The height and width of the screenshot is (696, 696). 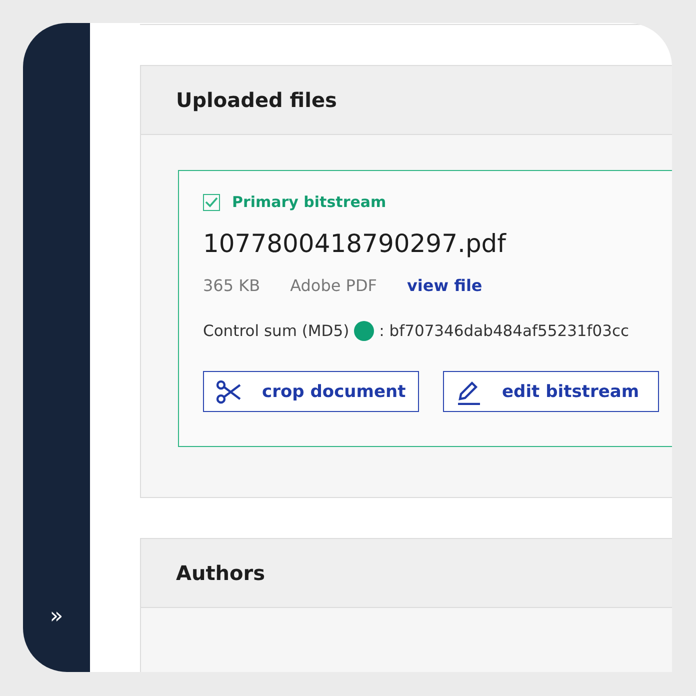 I want to click on pencil-icon, so click(x=469, y=391).